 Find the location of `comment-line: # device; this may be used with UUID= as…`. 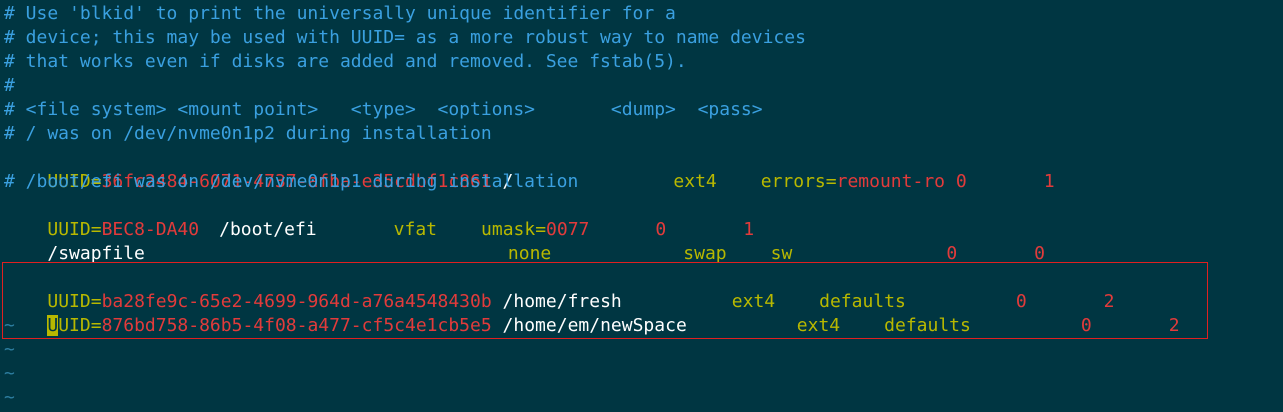

comment-line: # device; this may be used with UUID= as… is located at coordinates (405, 37).